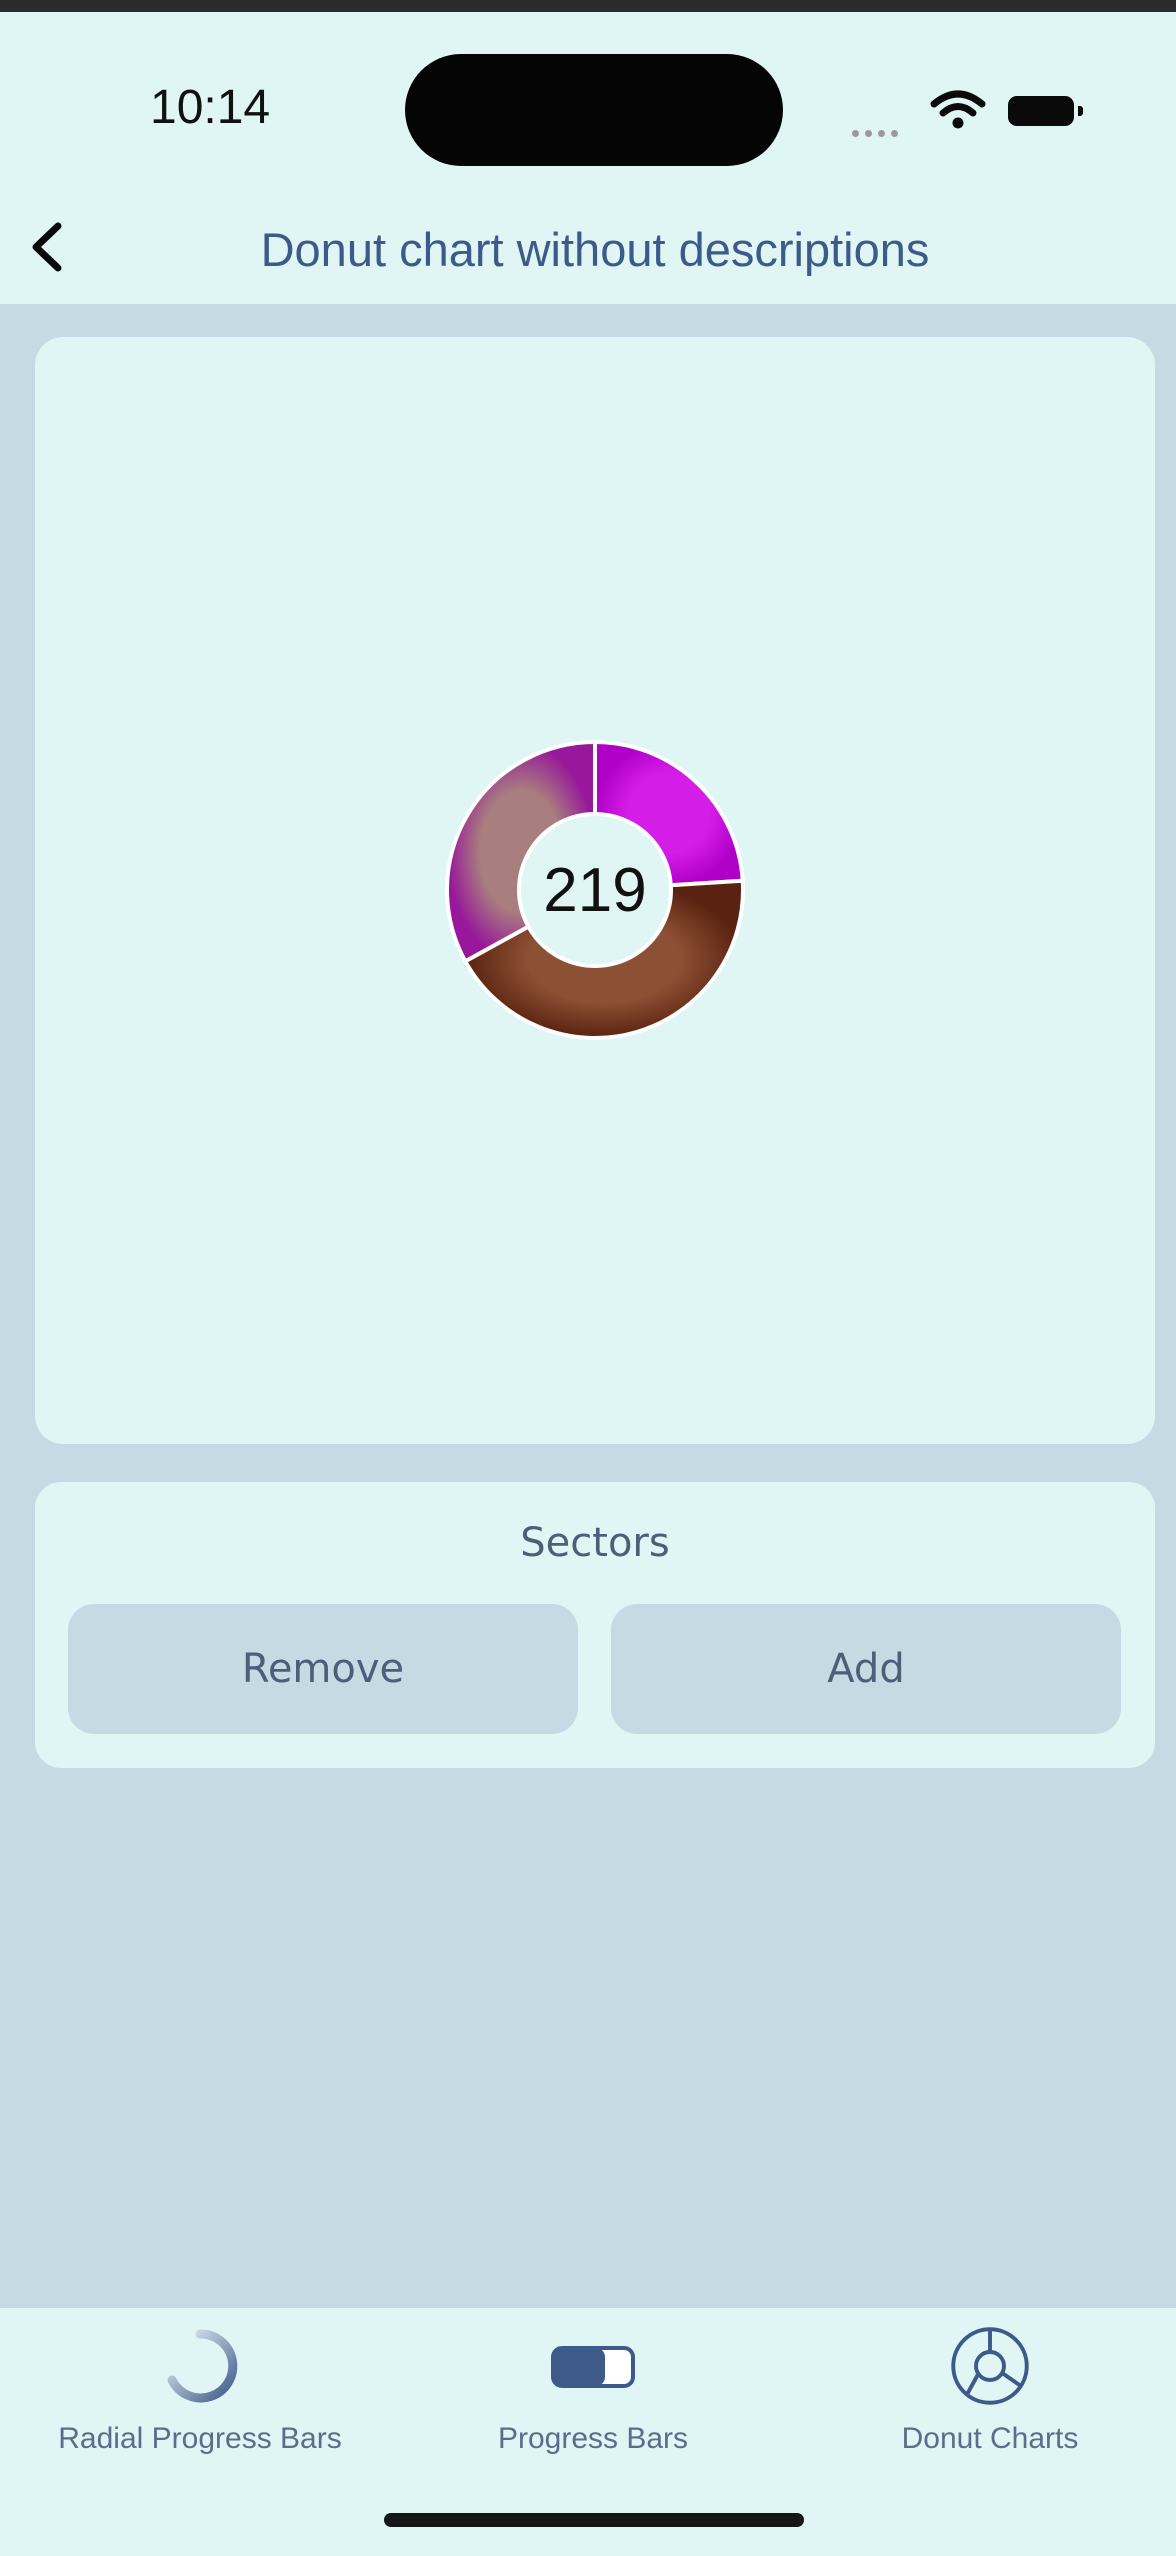 This screenshot has width=1176, height=2556. I want to click on cellular-signal-icon, so click(878, 131).